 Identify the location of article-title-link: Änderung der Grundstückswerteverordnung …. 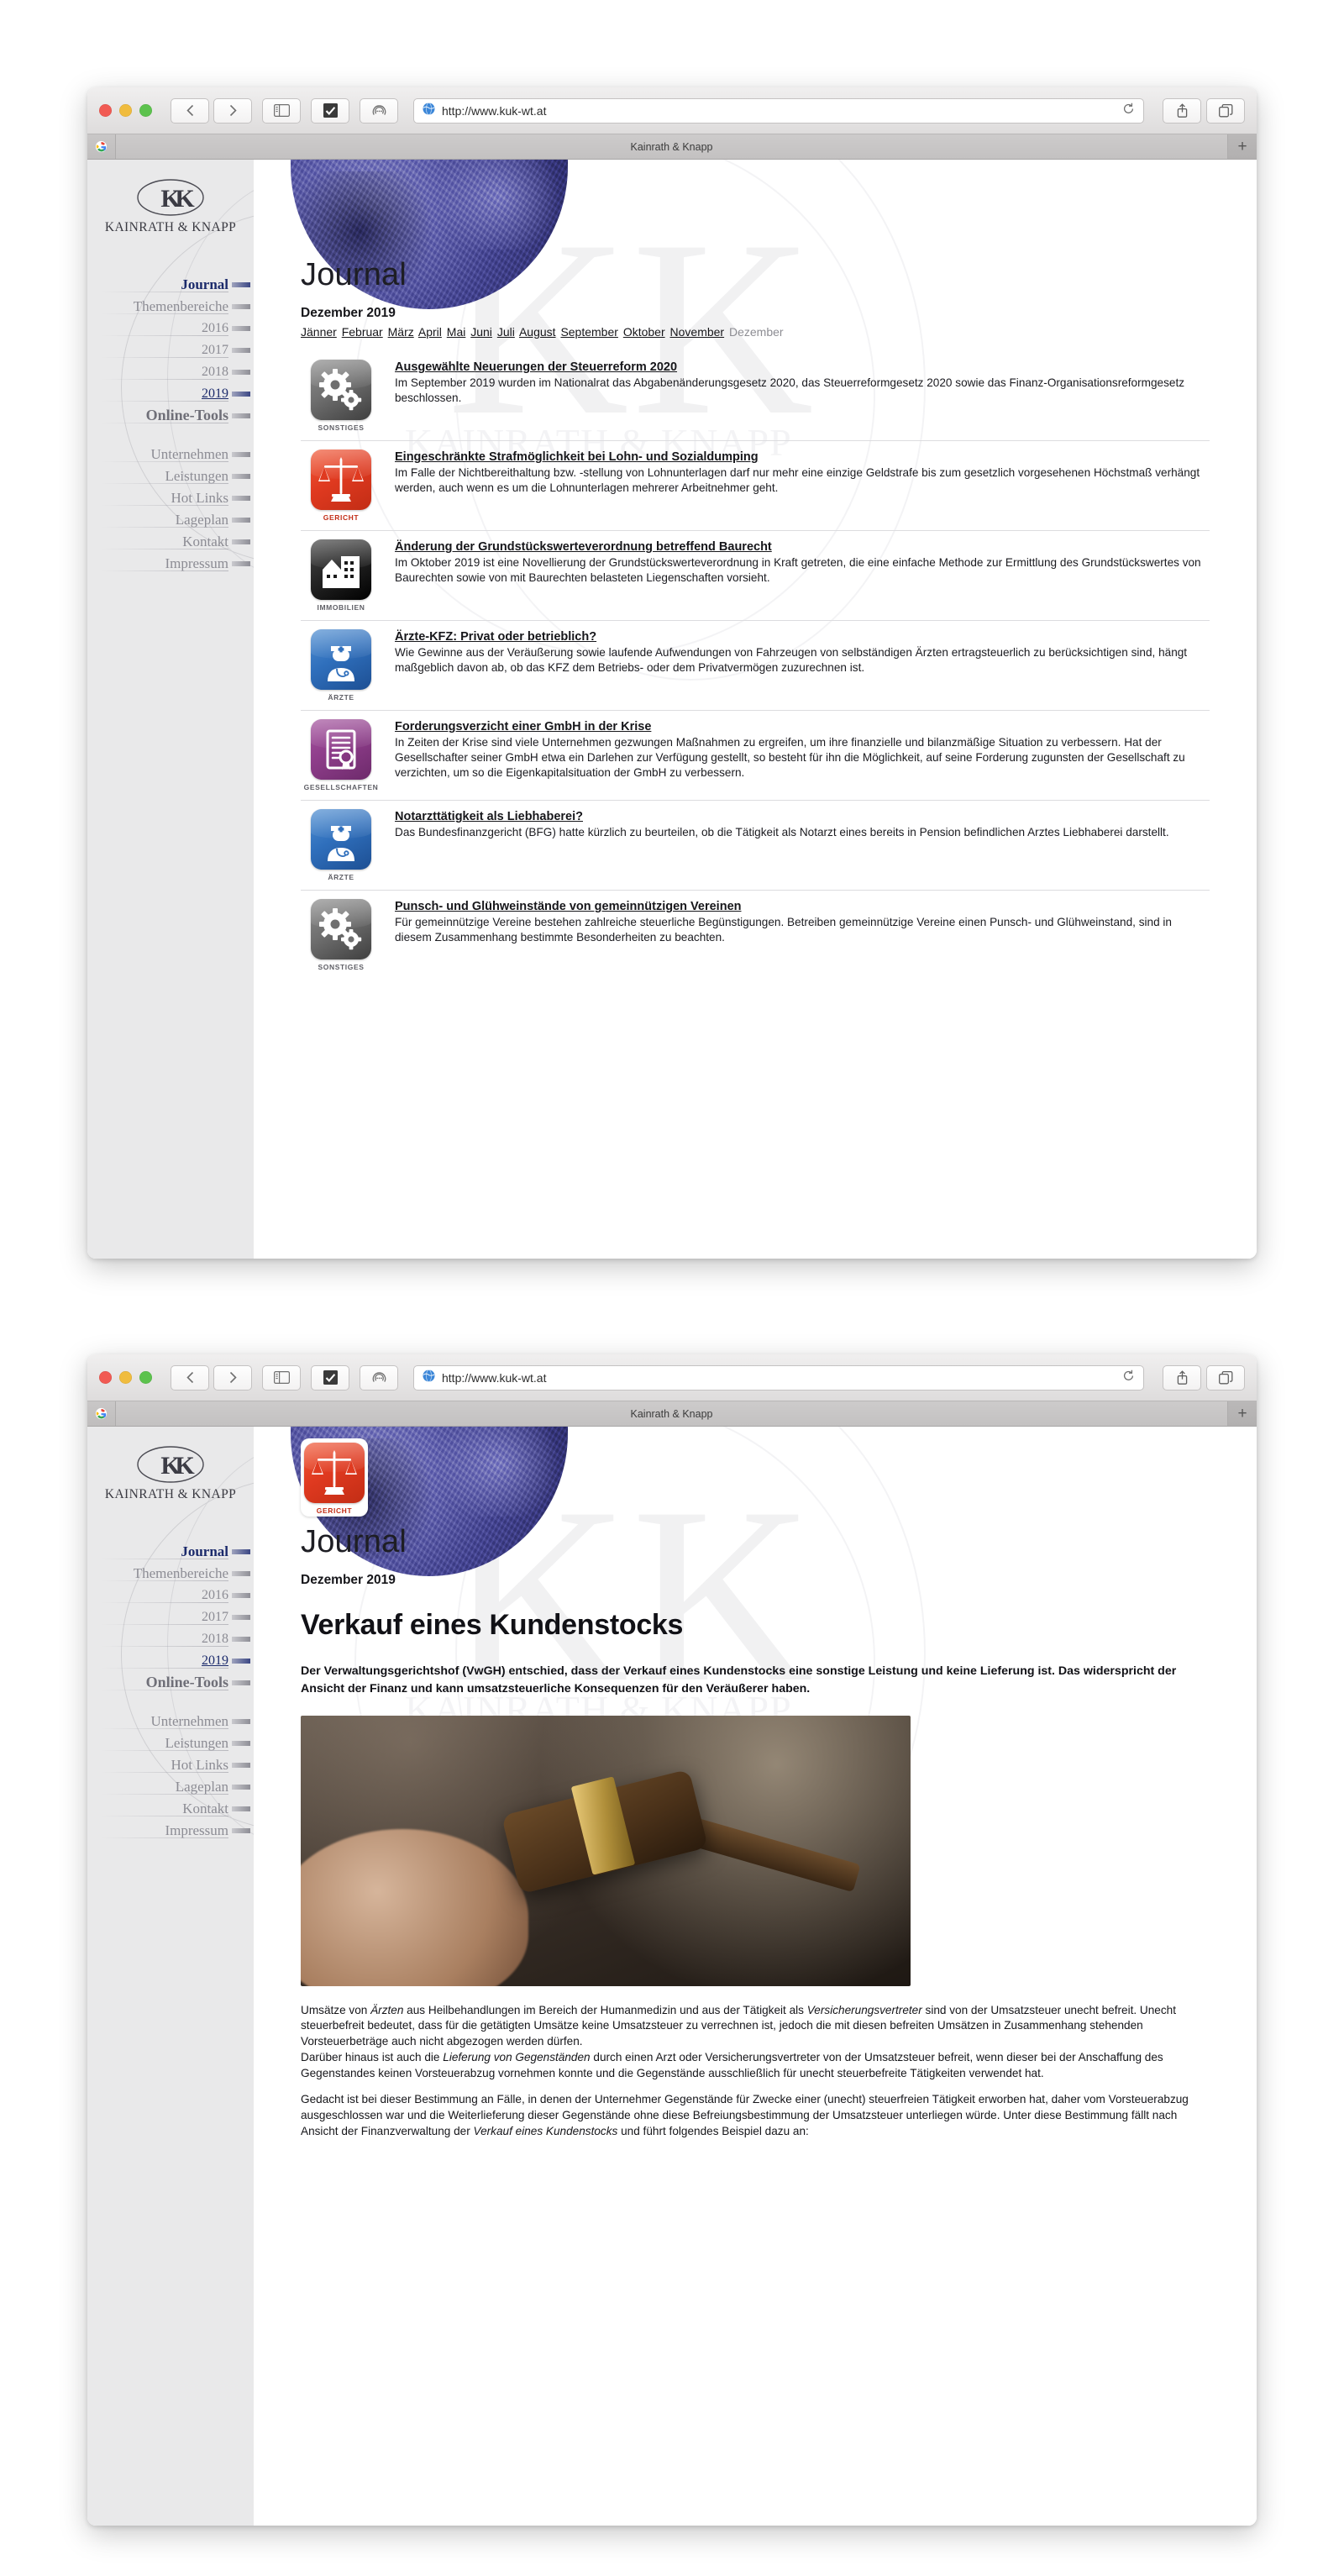
(583, 547).